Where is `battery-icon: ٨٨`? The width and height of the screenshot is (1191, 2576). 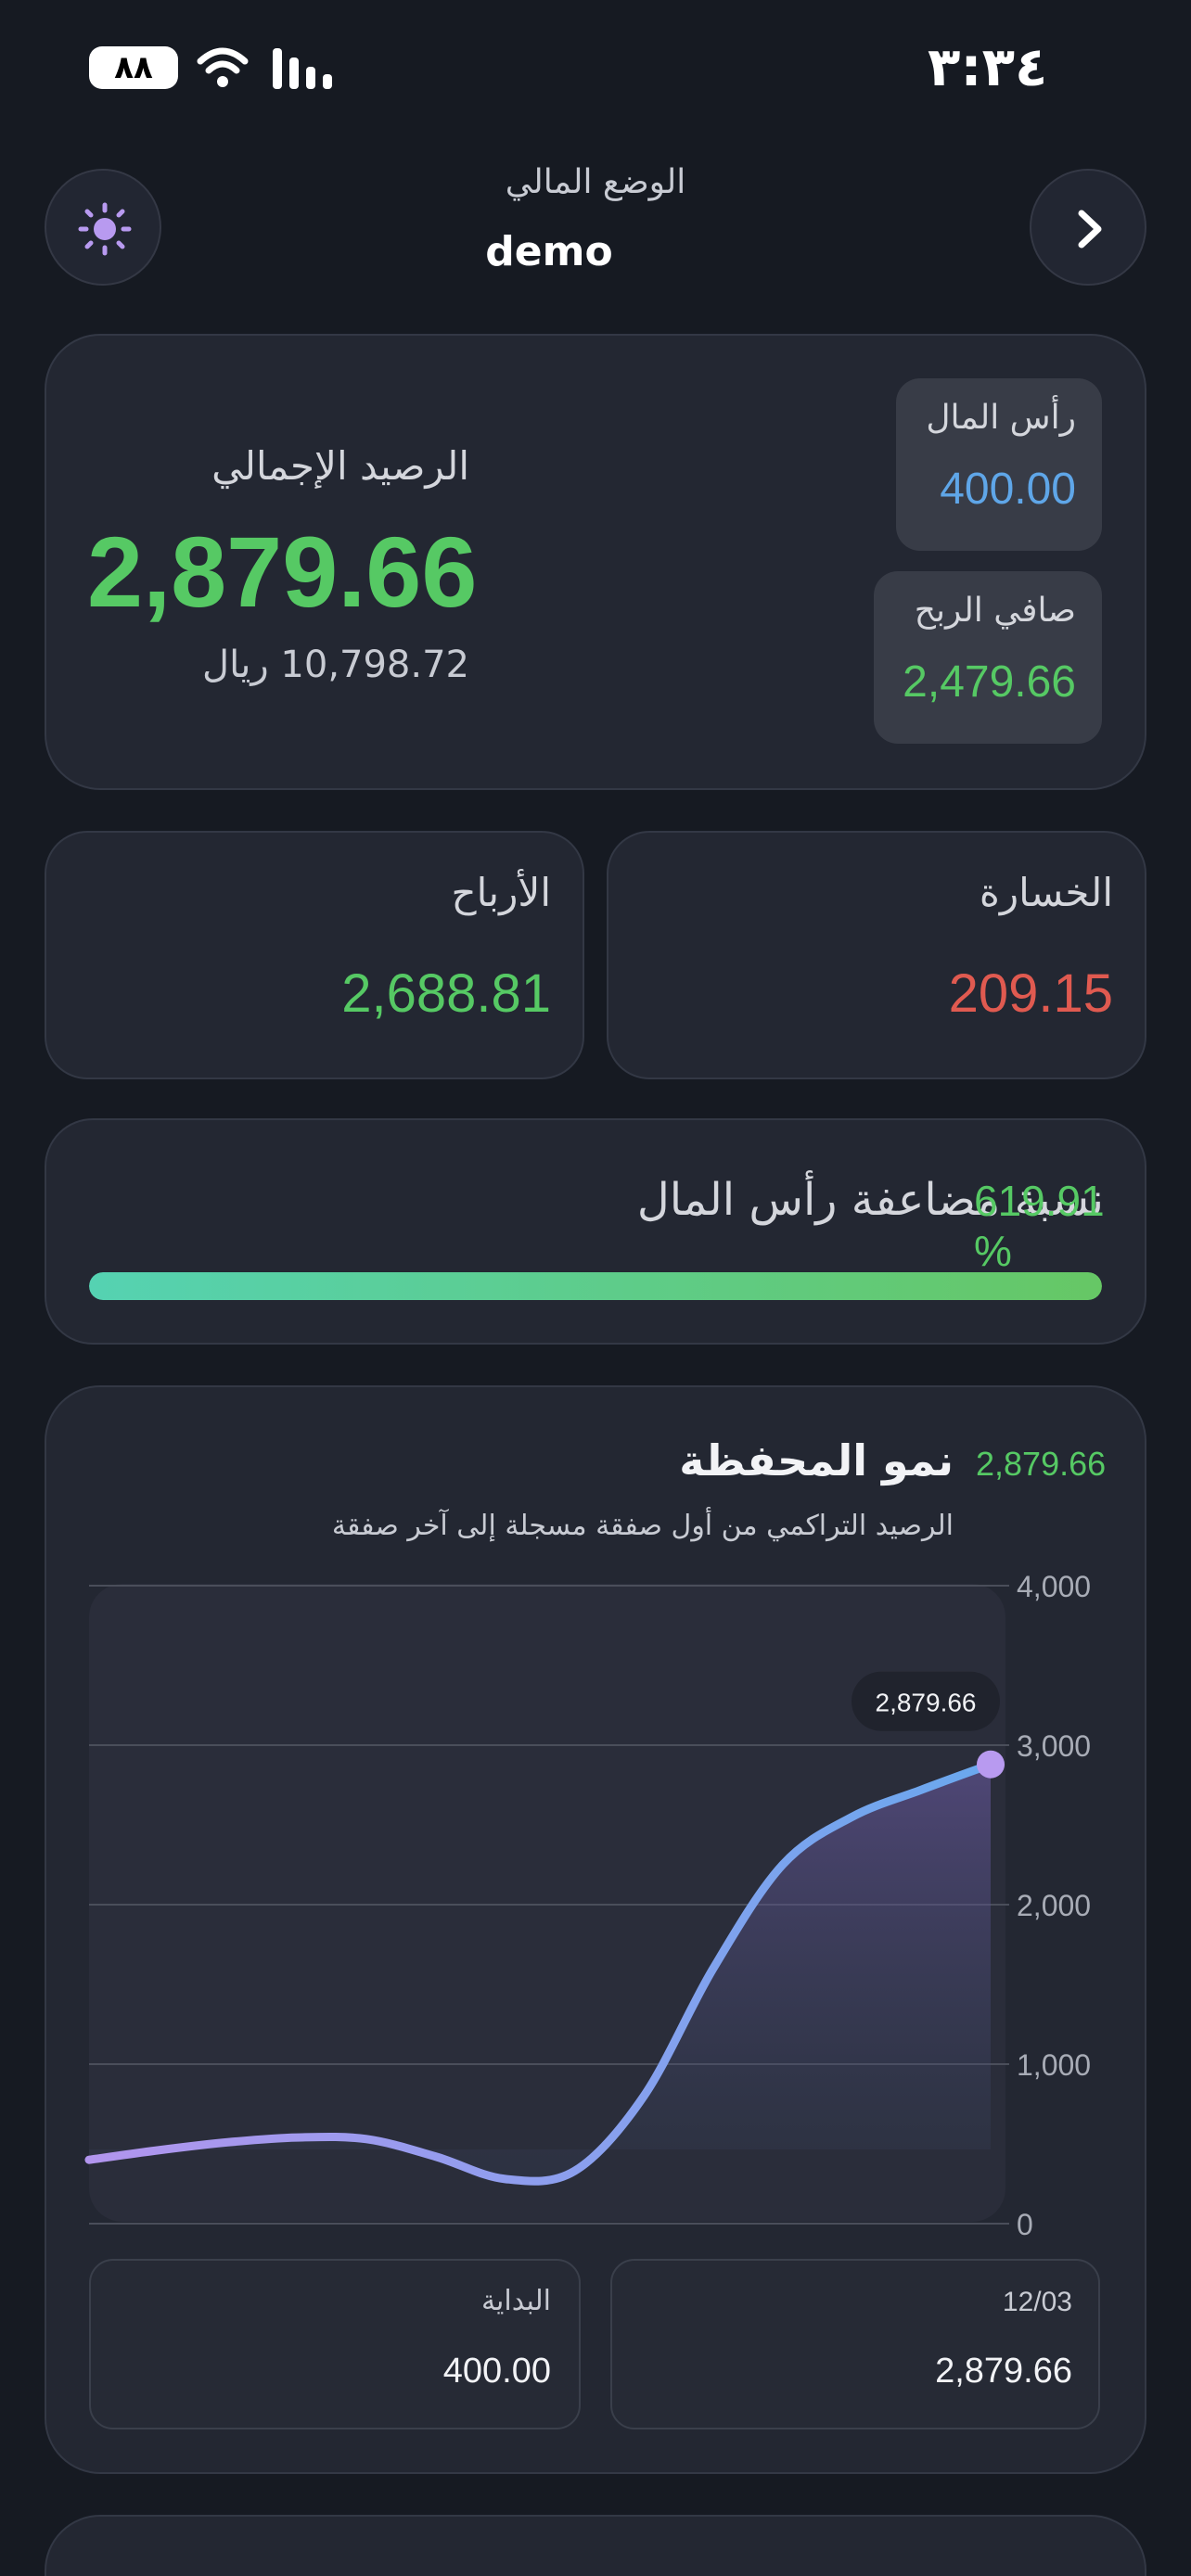
battery-icon: ٨٨ is located at coordinates (133, 67).